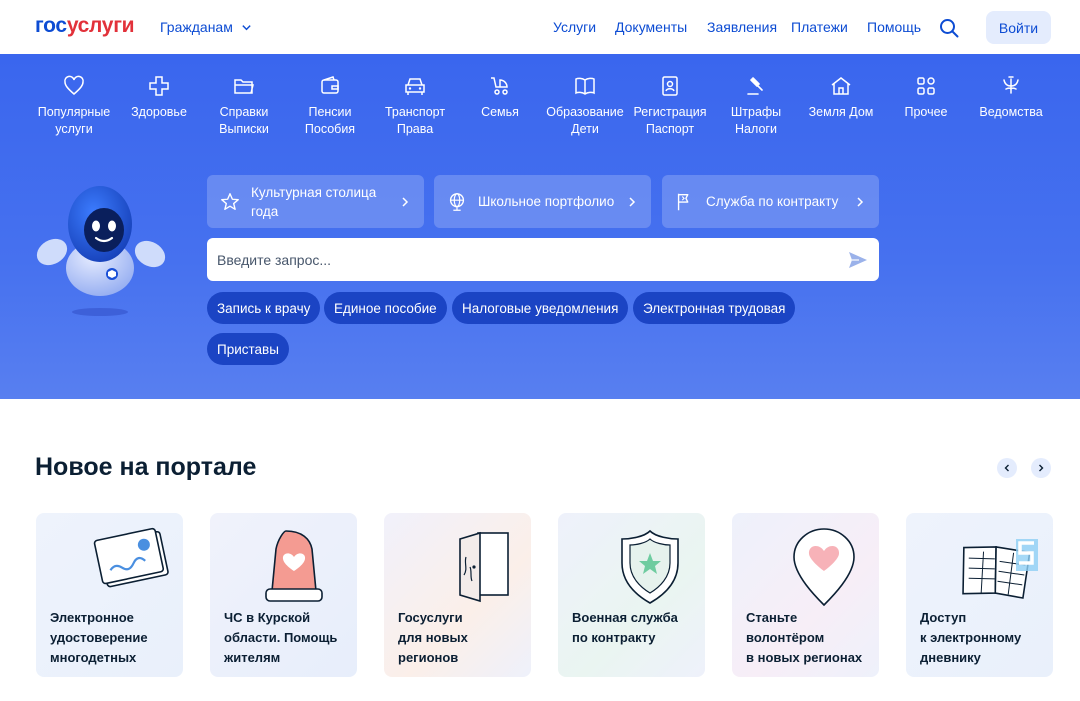  Describe the element at coordinates (804, 657) in the screenshot. I see `news-card-line: в новых регионах` at that location.